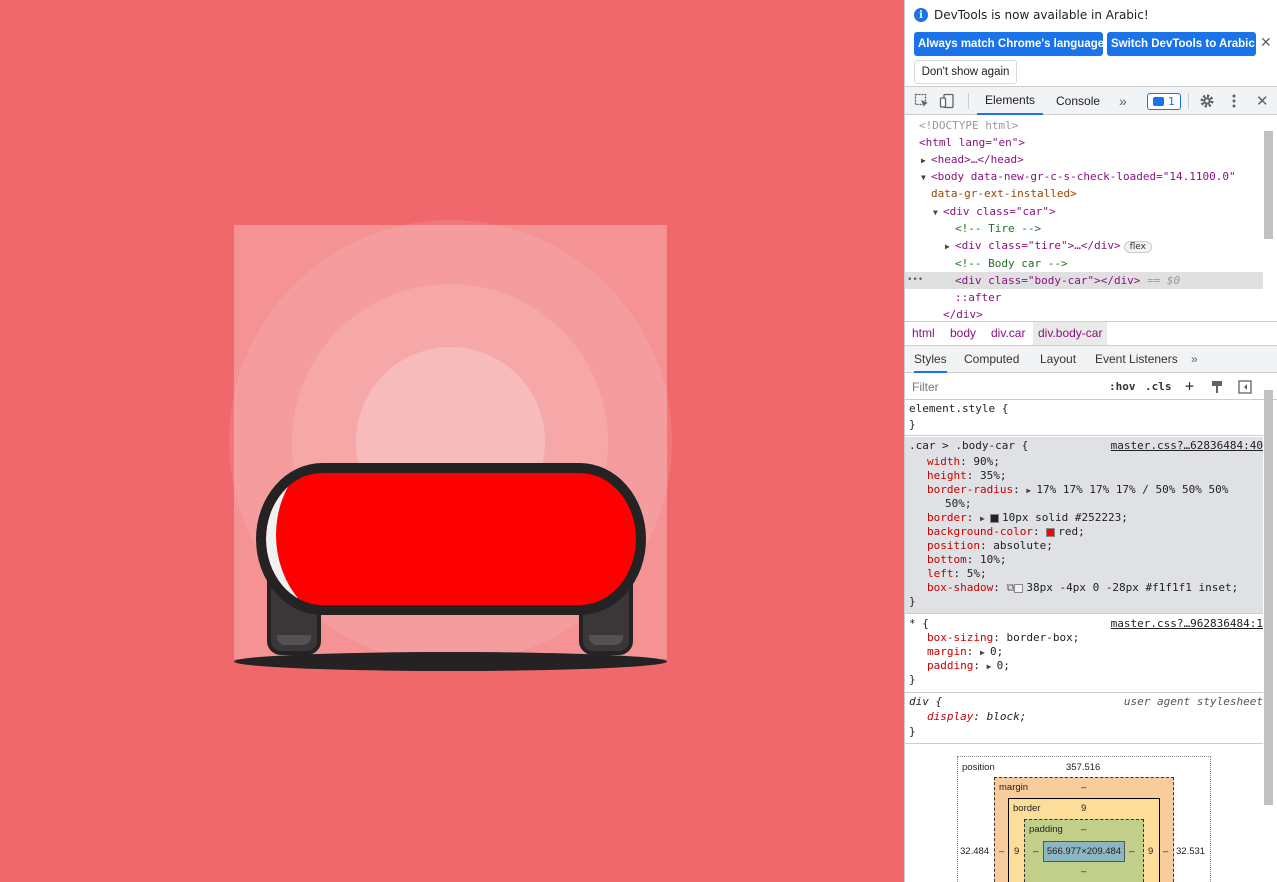 The height and width of the screenshot is (882, 1277). Describe the element at coordinates (1010, 587) in the screenshot. I see `shadow-editor-icon: ⧉` at that location.